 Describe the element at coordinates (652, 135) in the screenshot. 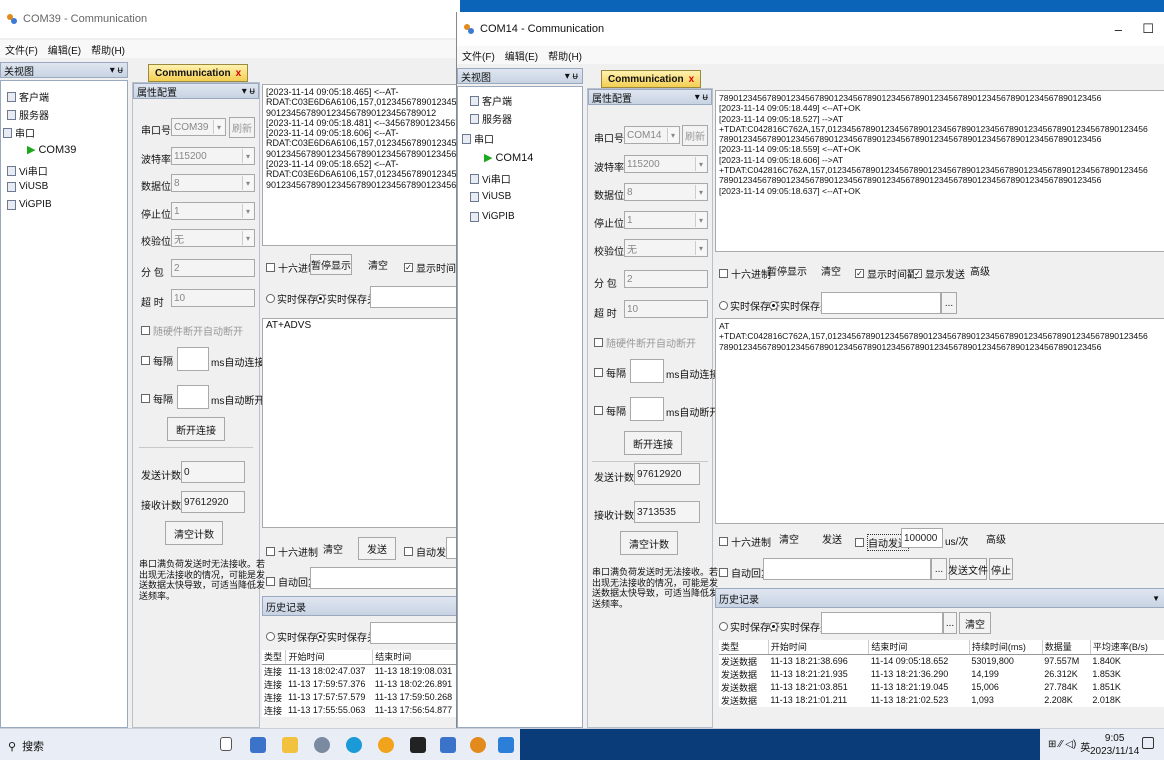

I see `port-select: COM14 ▾` at that location.